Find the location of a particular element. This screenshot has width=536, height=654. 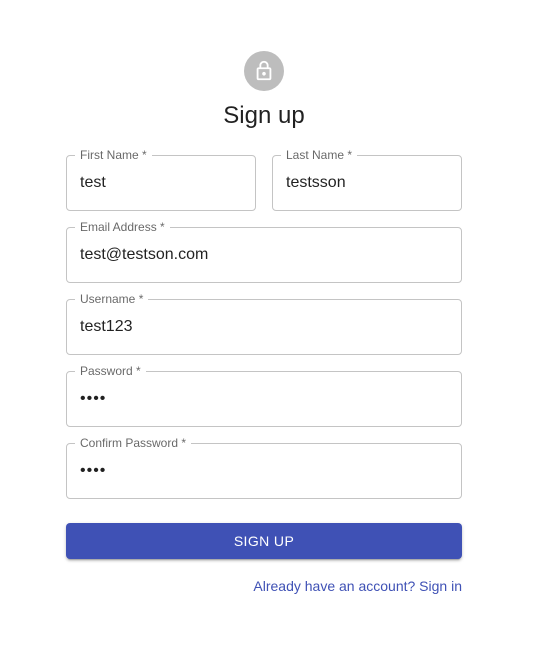

confirm-password-field: Confirm Password * •••• is located at coordinates (264, 467).